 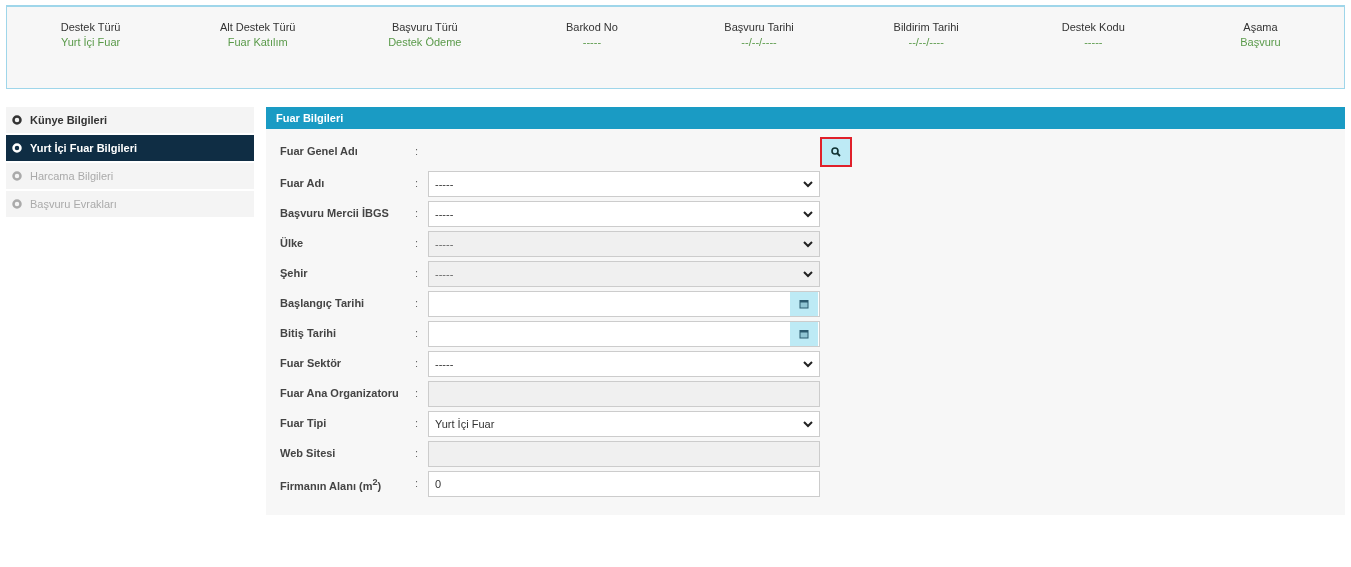 I want to click on field-label: Fuar Sektör, so click(x=311, y=362).